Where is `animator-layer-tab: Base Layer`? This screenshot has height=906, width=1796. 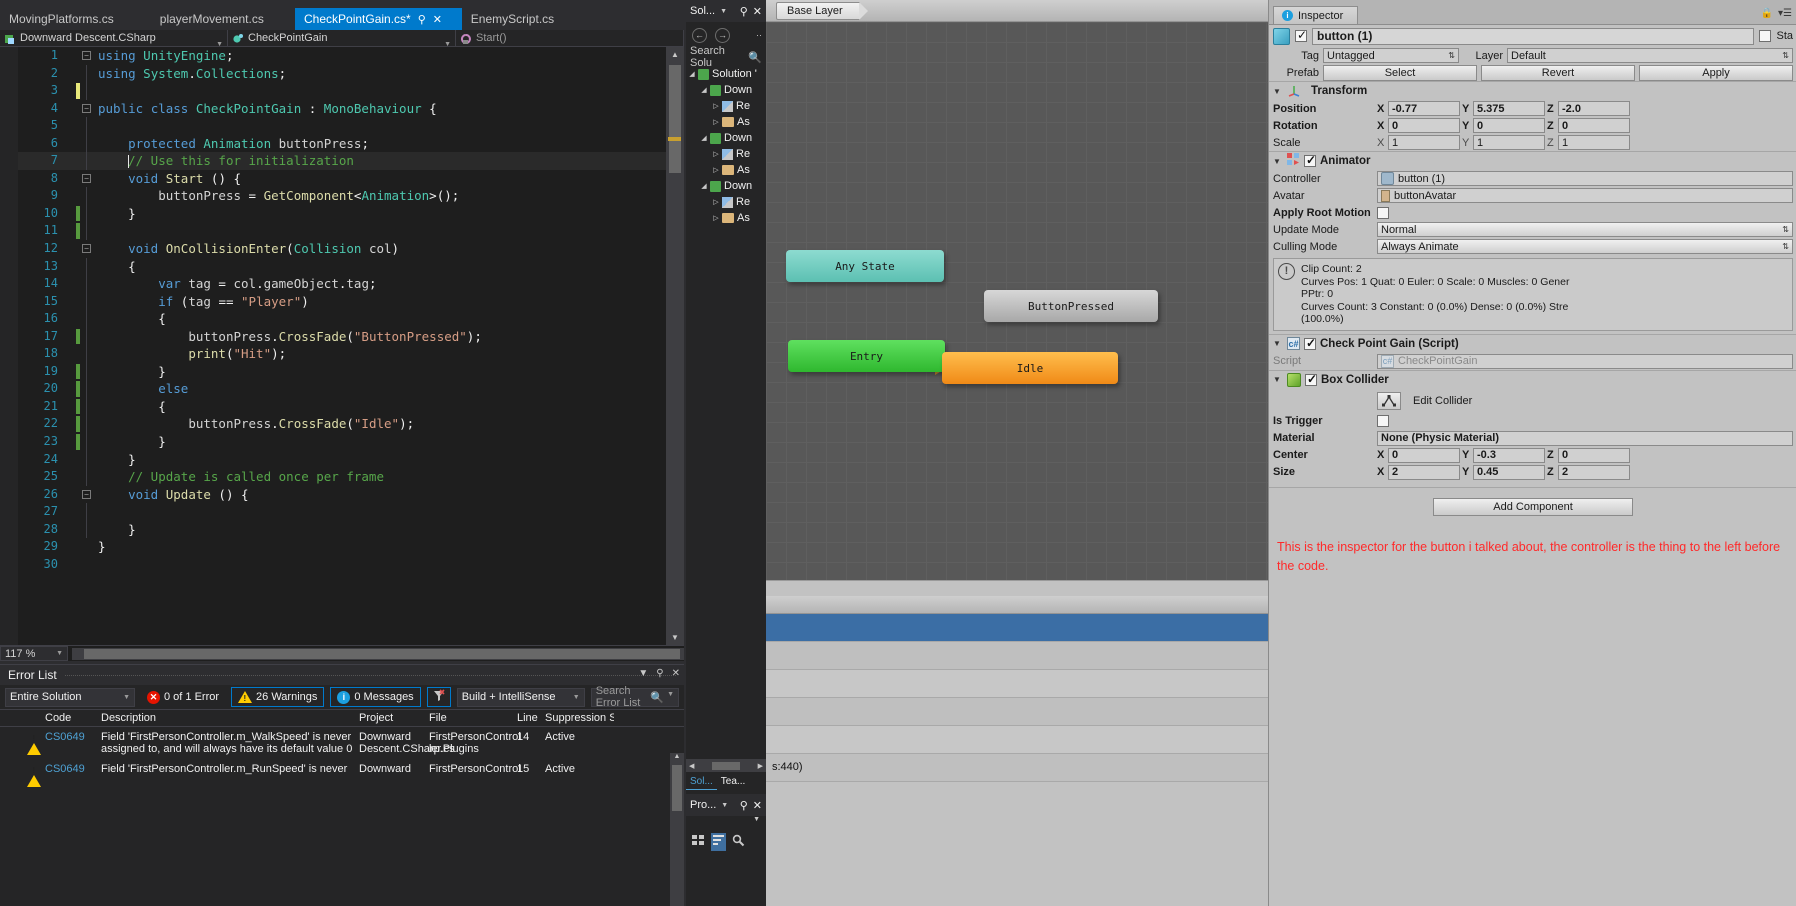
animator-layer-tab: Base Layer is located at coordinates (822, 11).